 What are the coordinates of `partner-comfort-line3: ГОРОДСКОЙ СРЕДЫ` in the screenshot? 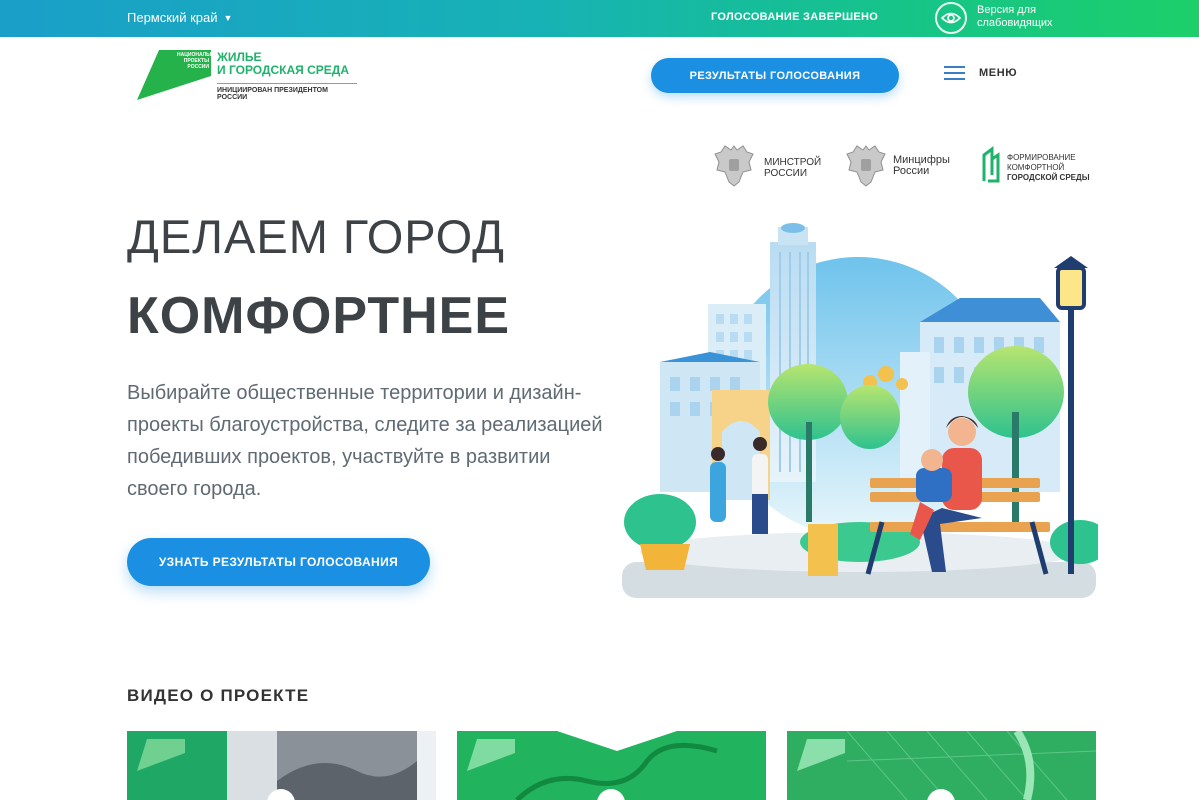 It's located at (1048, 177).